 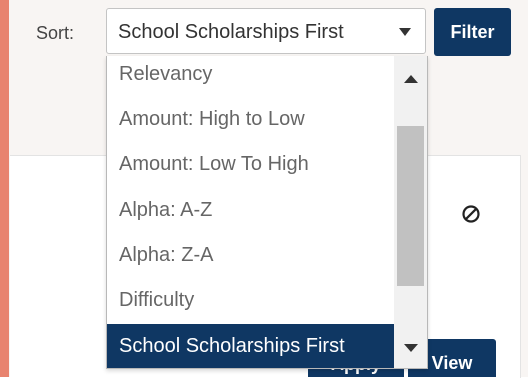 What do you see at coordinates (405, 32) in the screenshot?
I see `chevron-down-icon` at bounding box center [405, 32].